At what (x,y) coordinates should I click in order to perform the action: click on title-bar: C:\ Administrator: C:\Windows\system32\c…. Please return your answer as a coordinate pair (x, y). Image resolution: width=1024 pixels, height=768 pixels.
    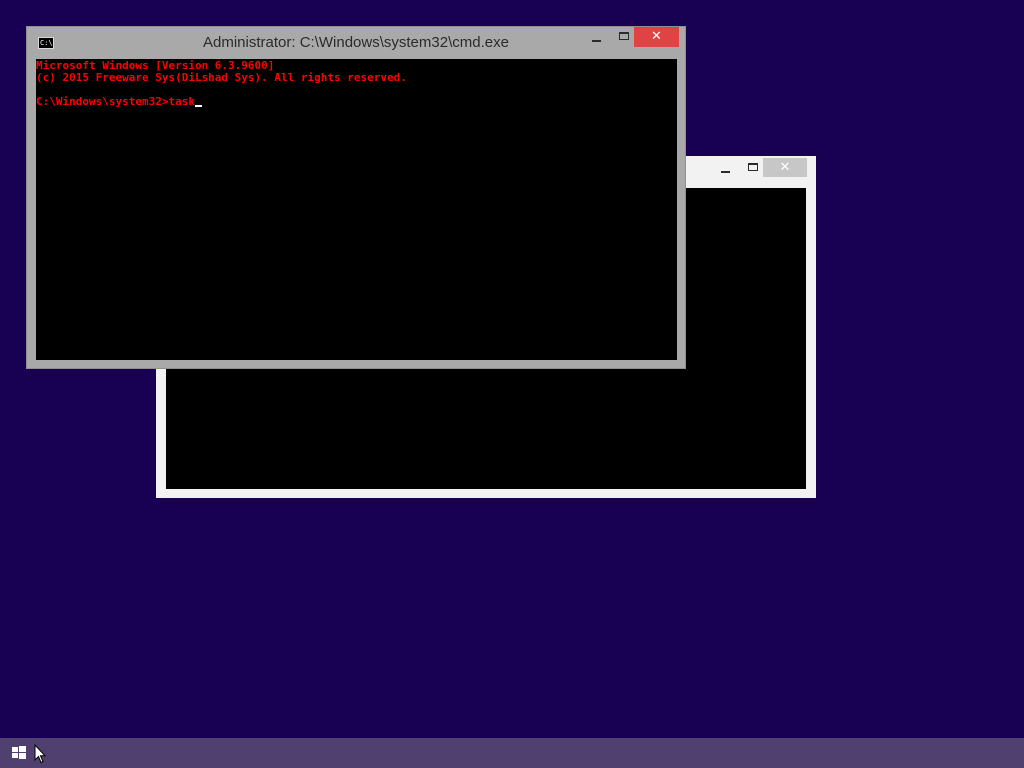
    Looking at the image, I should click on (356, 43).